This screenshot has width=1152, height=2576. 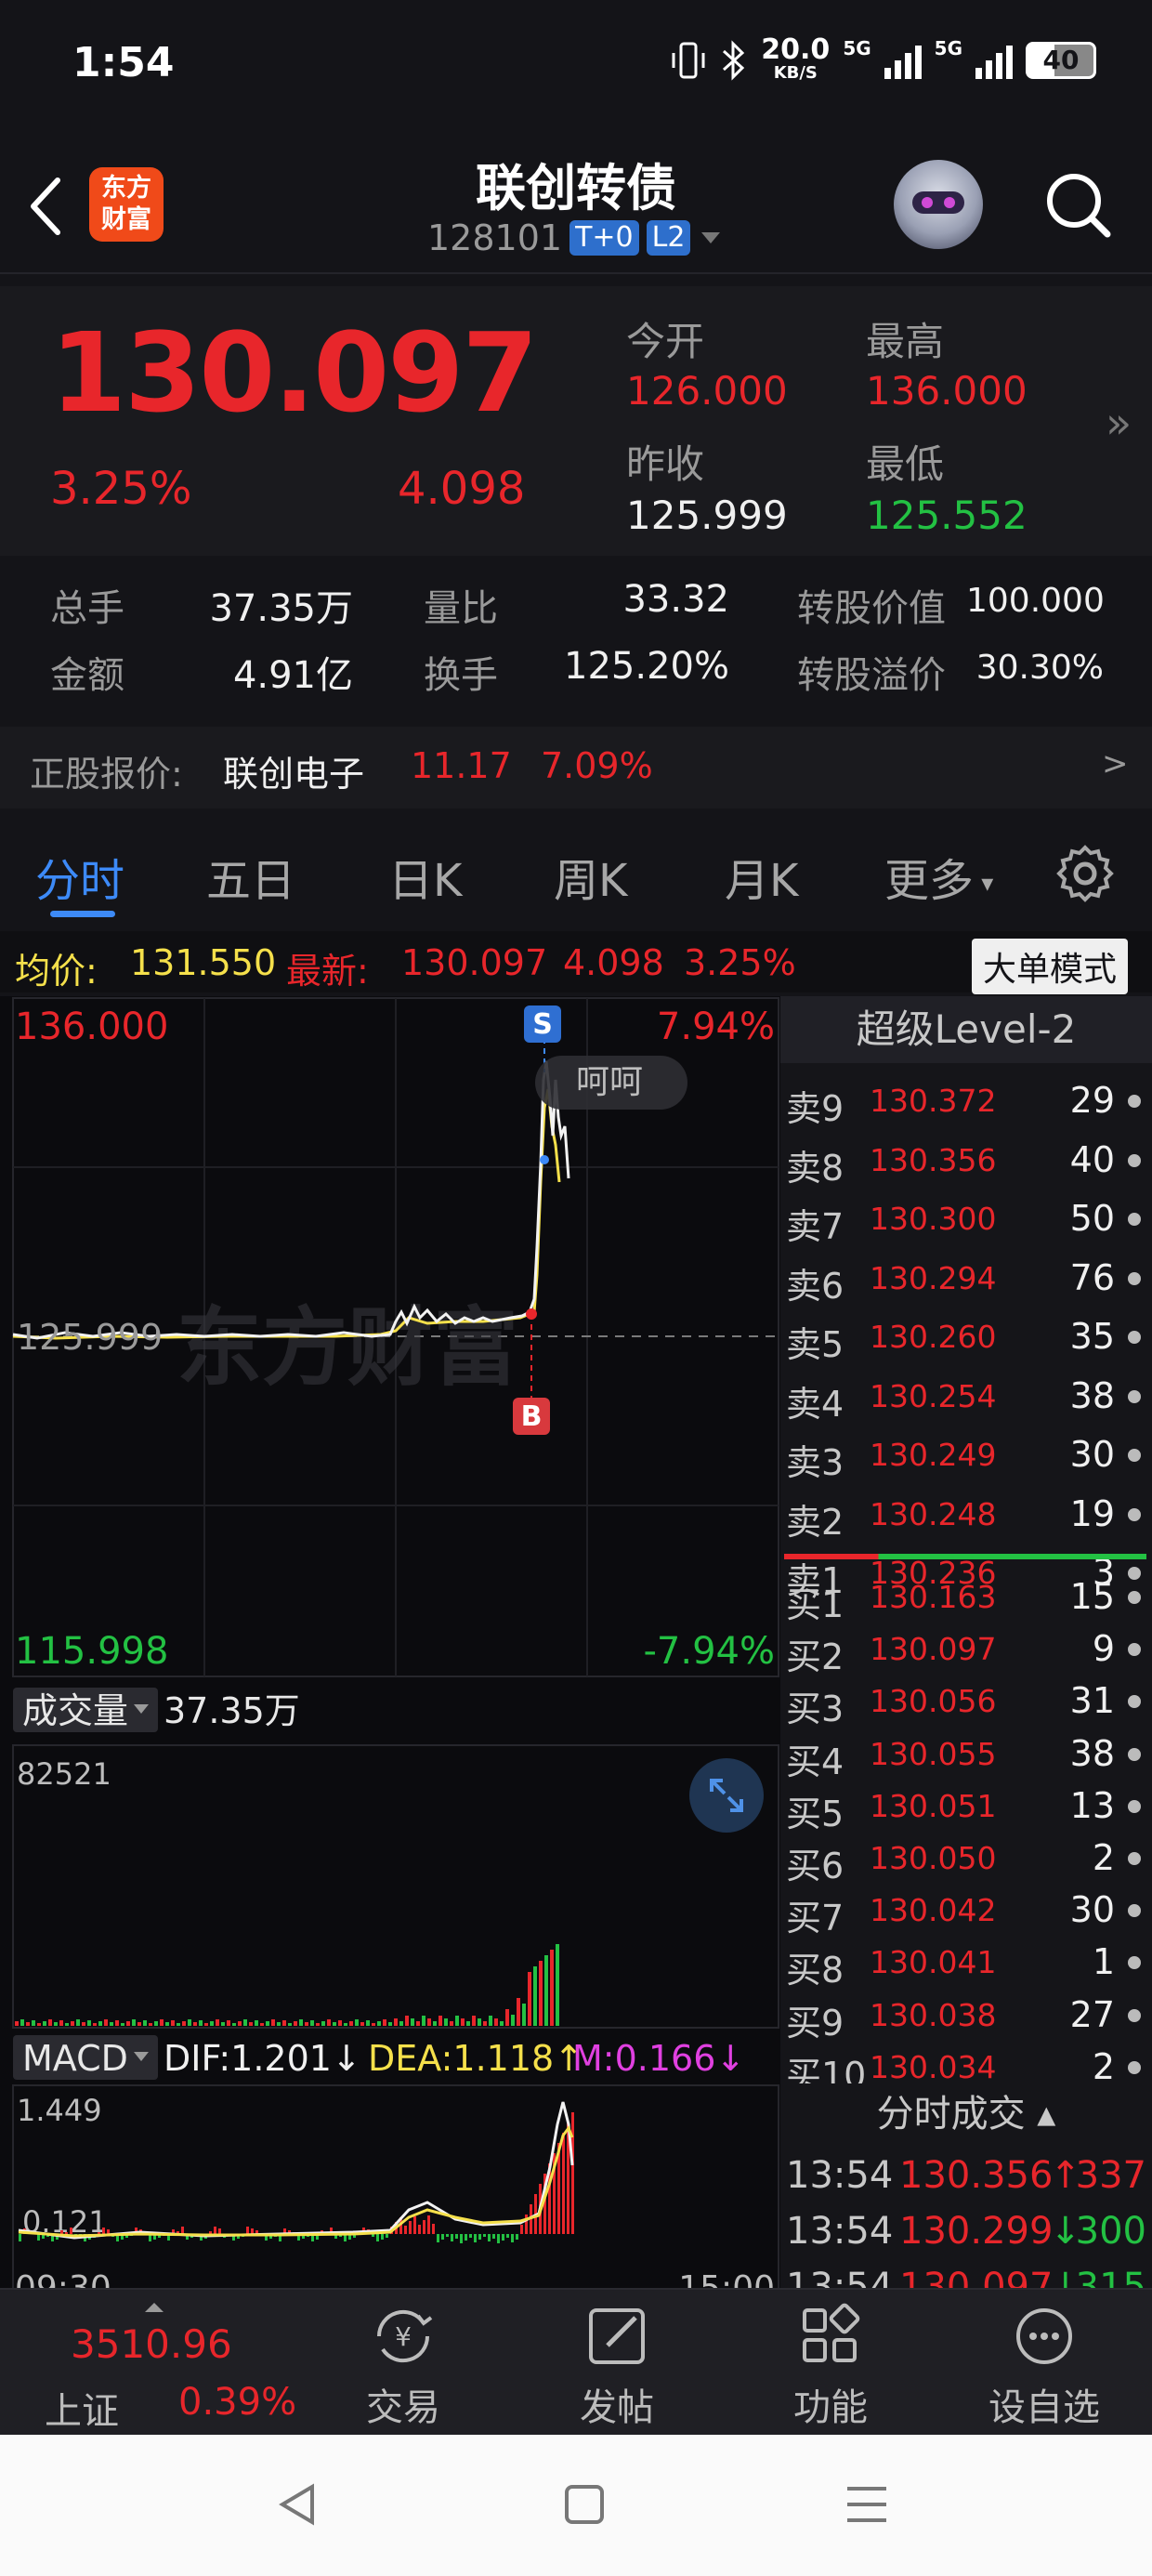 I want to click on ask-level-label: 卖4, so click(x=815, y=1404).